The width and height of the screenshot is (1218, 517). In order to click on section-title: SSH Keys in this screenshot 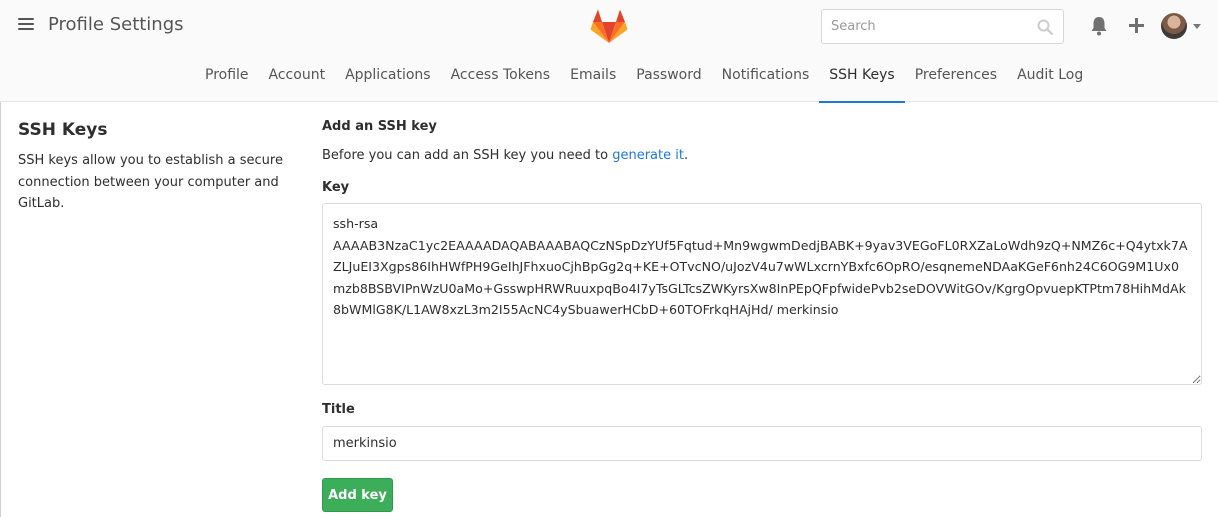, I will do `click(63, 130)`.